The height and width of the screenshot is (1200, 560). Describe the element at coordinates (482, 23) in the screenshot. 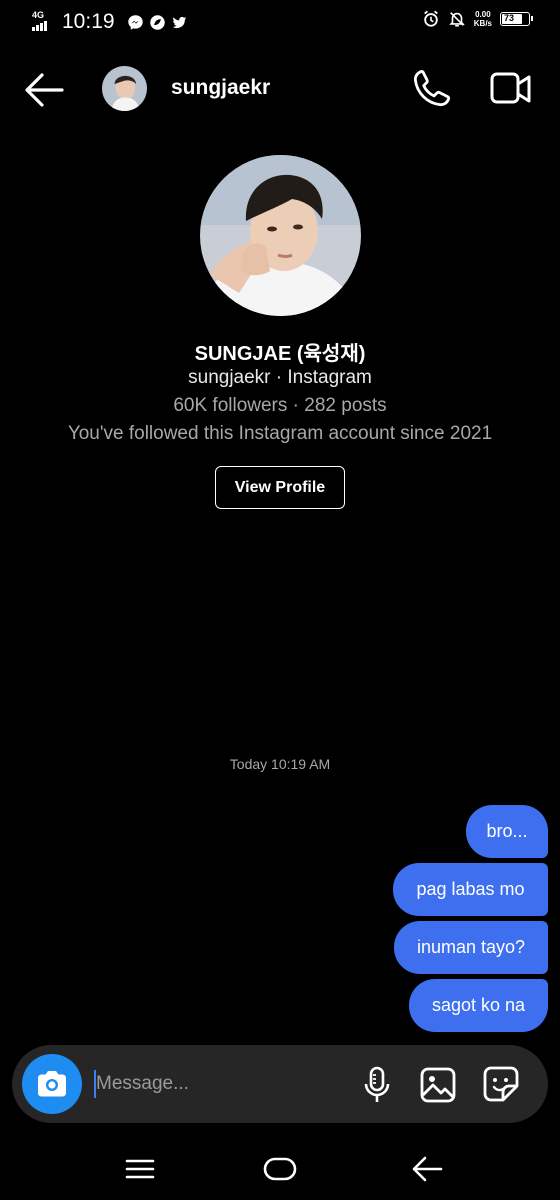

I see `speed-unit: KB/s` at that location.